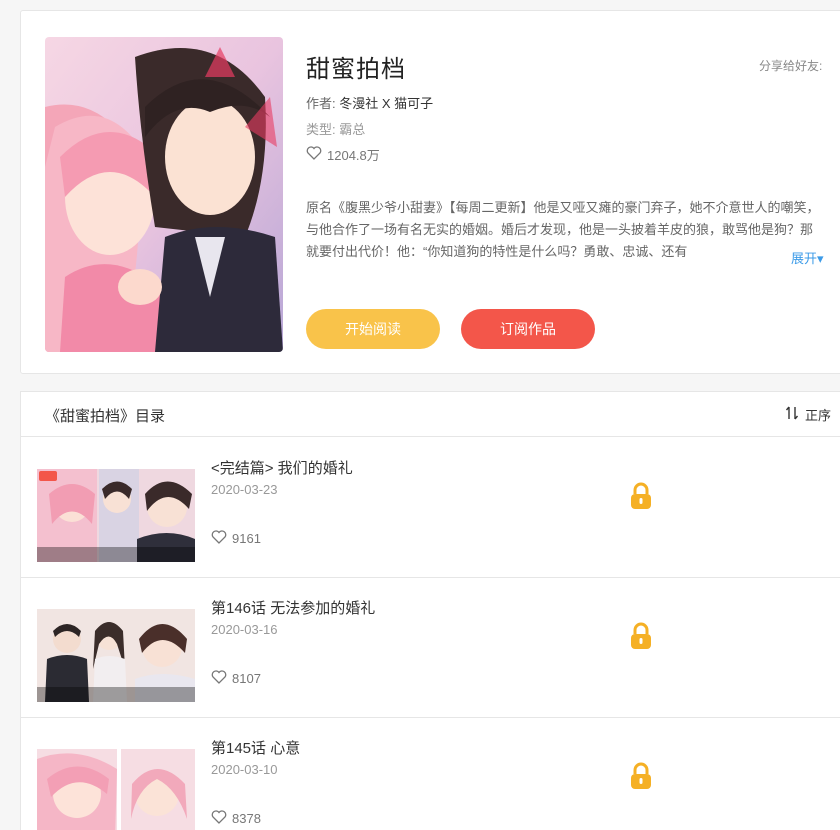 This screenshot has width=840, height=830. Describe the element at coordinates (244, 489) in the screenshot. I see `chapter-date: 2020-03-23` at that location.